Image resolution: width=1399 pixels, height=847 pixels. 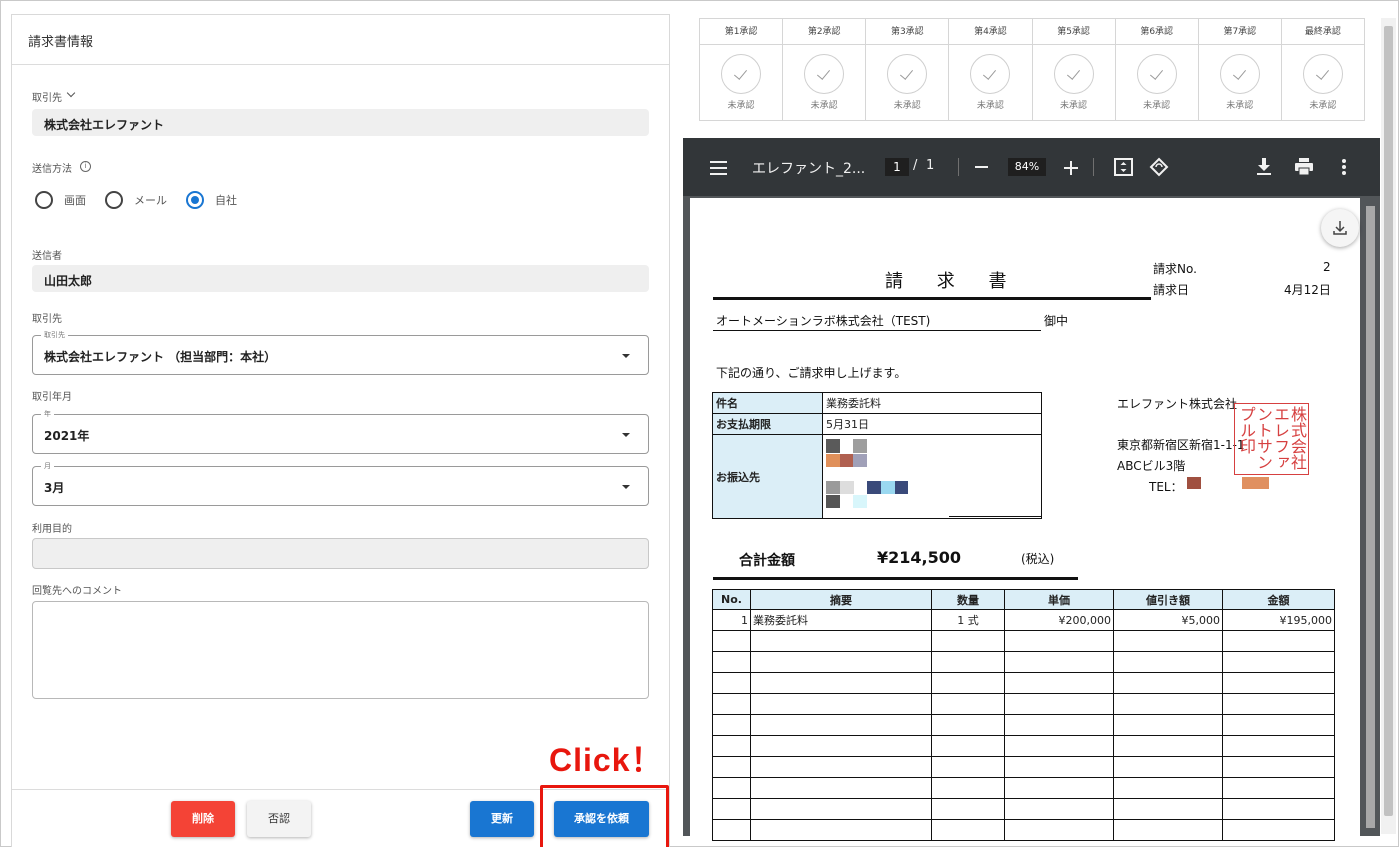 I want to click on zoom-in-icon, so click(x=1071, y=167).